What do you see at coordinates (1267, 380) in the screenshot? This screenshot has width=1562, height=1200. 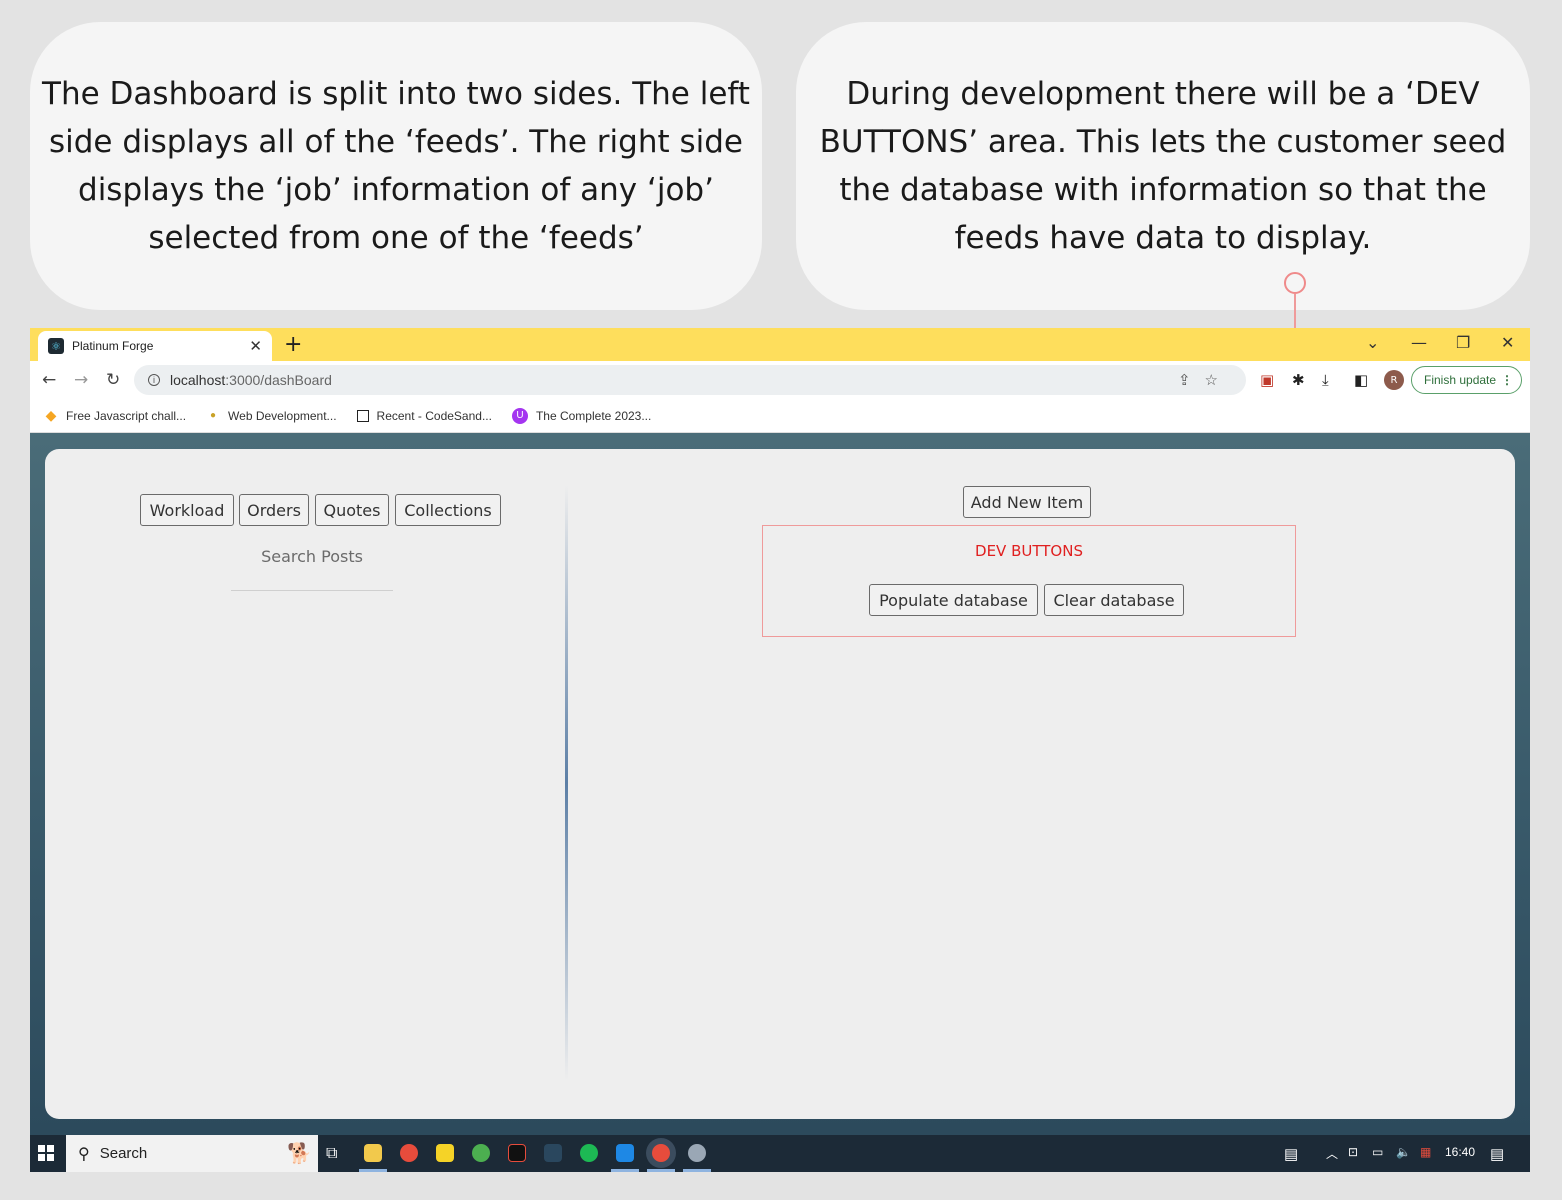 I see `extension-icon: ▣` at bounding box center [1267, 380].